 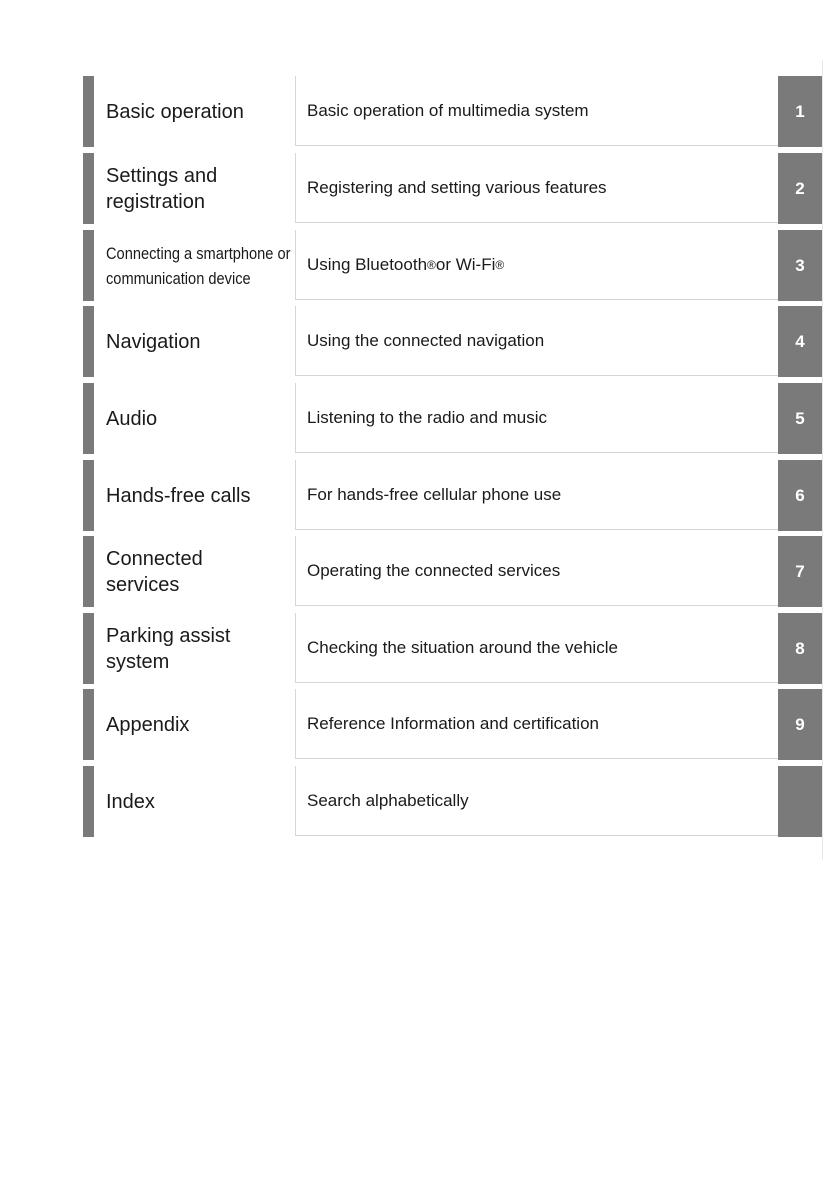 I want to click on section-title: Settings and registration, so click(x=181, y=188).